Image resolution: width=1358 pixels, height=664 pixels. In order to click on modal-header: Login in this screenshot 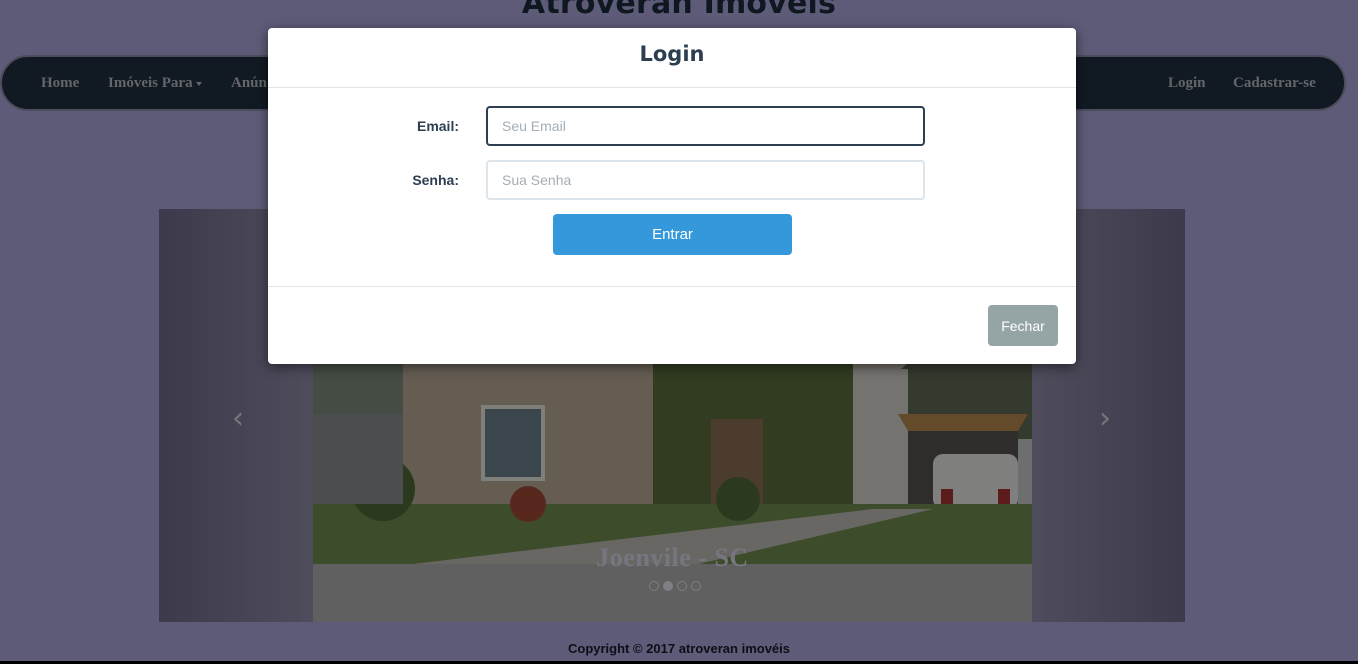, I will do `click(672, 58)`.